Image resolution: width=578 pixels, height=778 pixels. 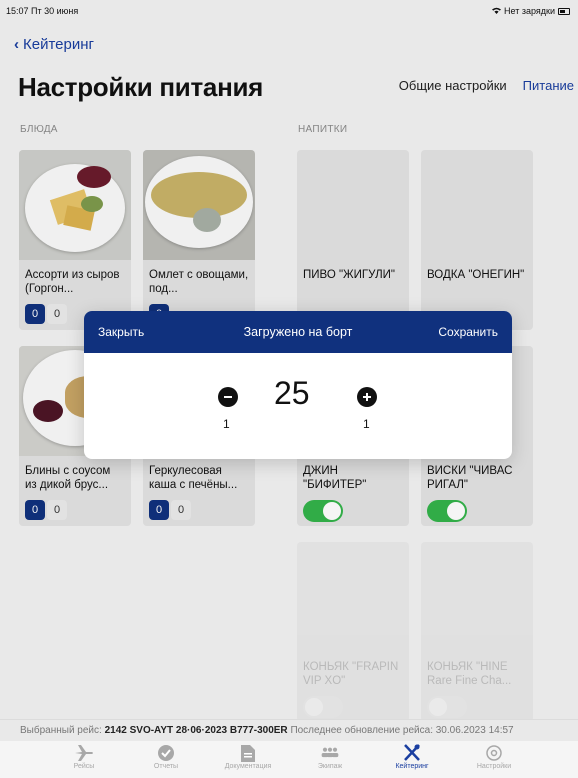 What do you see at coordinates (366, 424) in the screenshot?
I see `plus-step-label: 1` at bounding box center [366, 424].